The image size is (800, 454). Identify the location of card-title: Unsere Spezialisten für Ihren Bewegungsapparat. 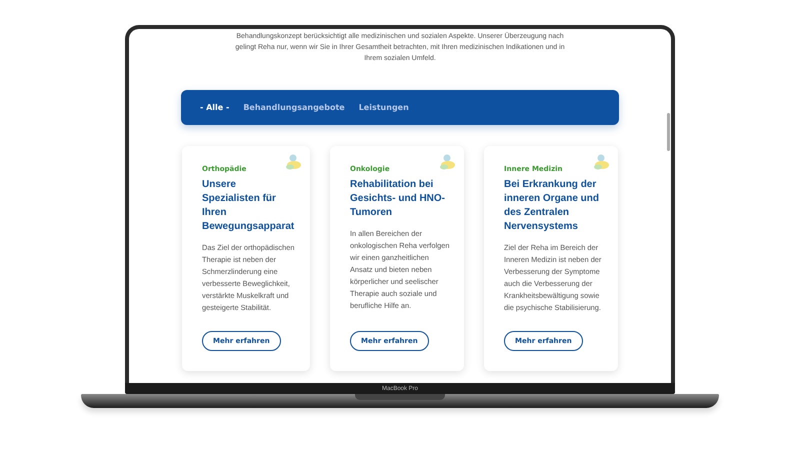
(249, 206).